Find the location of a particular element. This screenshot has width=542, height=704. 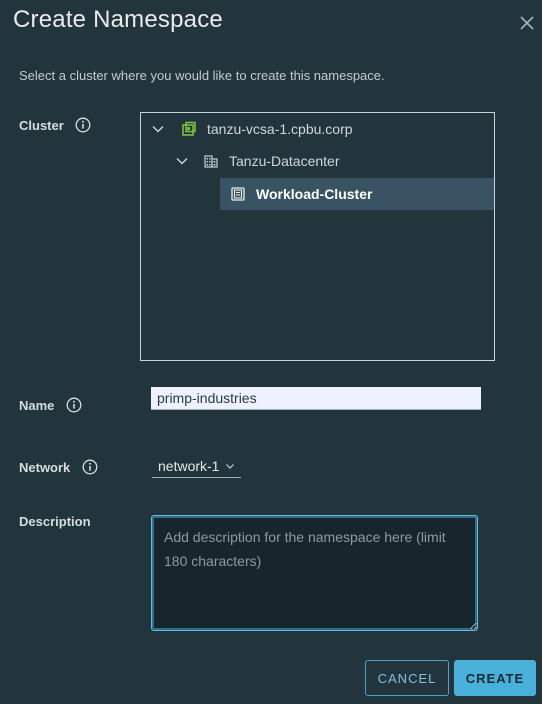

close-icon is located at coordinates (527, 23).